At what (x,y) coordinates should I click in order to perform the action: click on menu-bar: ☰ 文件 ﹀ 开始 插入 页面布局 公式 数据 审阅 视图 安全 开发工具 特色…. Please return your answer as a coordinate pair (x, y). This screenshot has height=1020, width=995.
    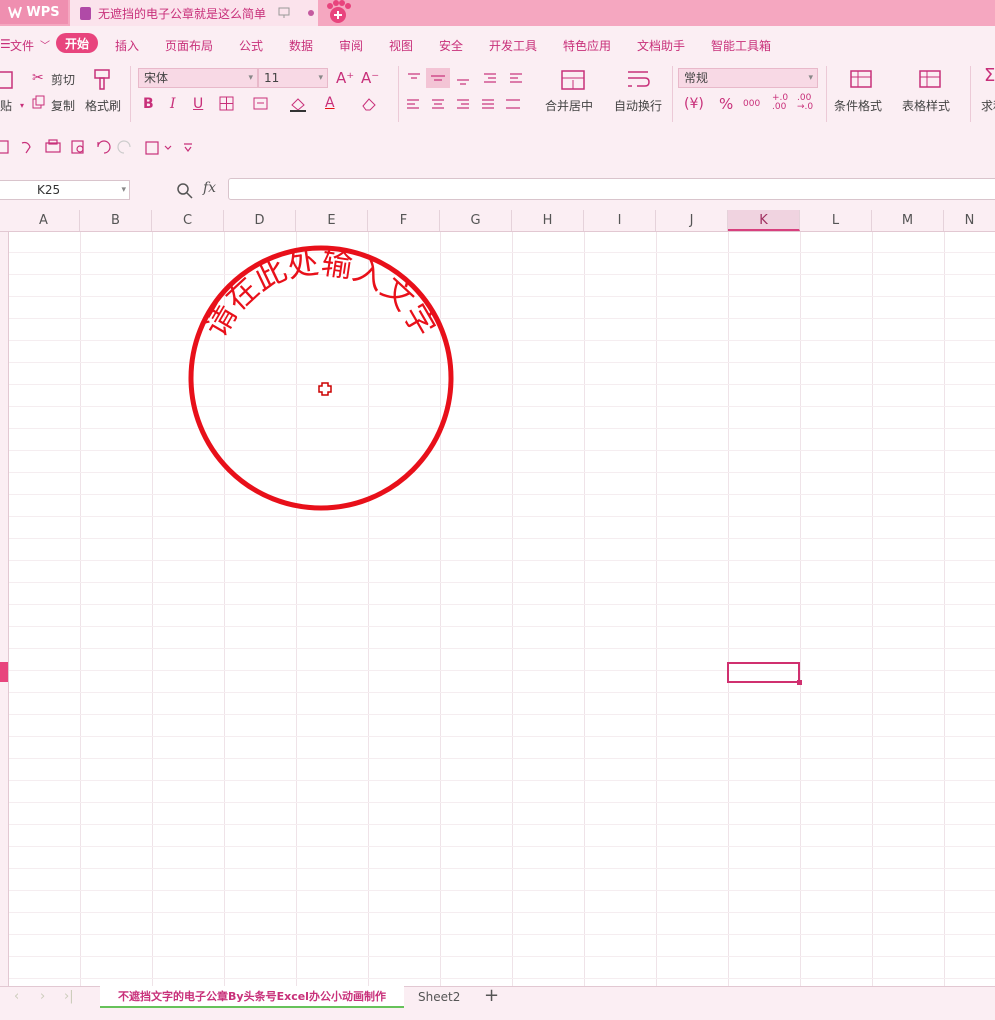
    Looking at the image, I should click on (497, 44).